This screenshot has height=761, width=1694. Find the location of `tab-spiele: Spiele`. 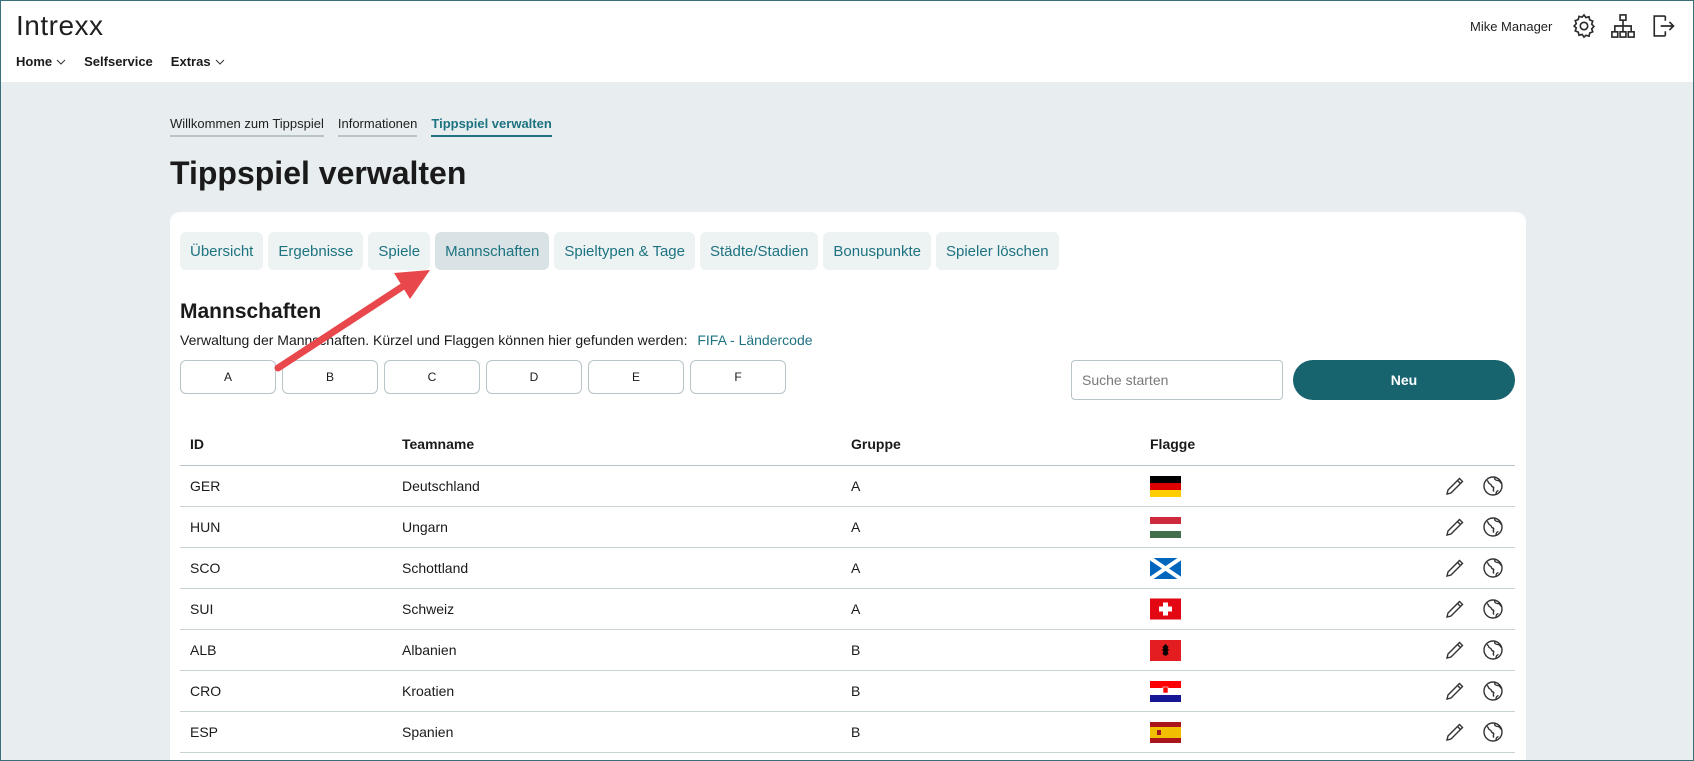

tab-spiele: Spiele is located at coordinates (399, 251).